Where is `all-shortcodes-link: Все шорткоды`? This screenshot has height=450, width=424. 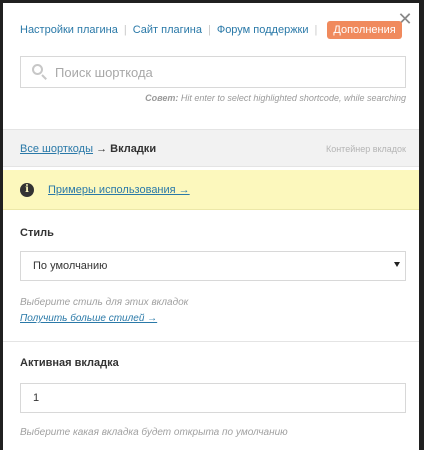 all-shortcodes-link: Все шорткоды is located at coordinates (56, 149).